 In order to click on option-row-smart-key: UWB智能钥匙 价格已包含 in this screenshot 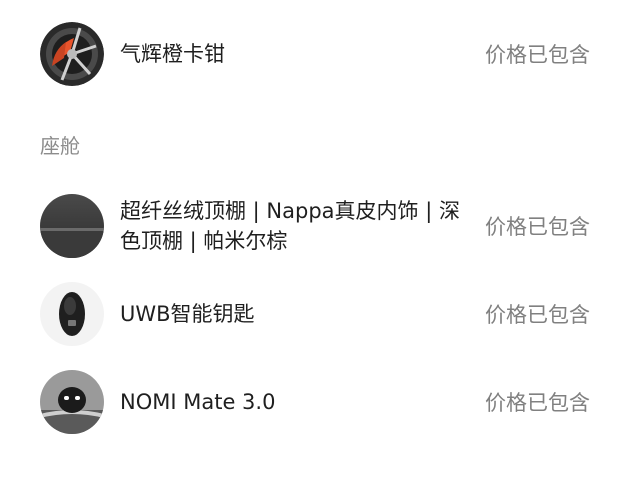, I will do `click(320, 314)`.